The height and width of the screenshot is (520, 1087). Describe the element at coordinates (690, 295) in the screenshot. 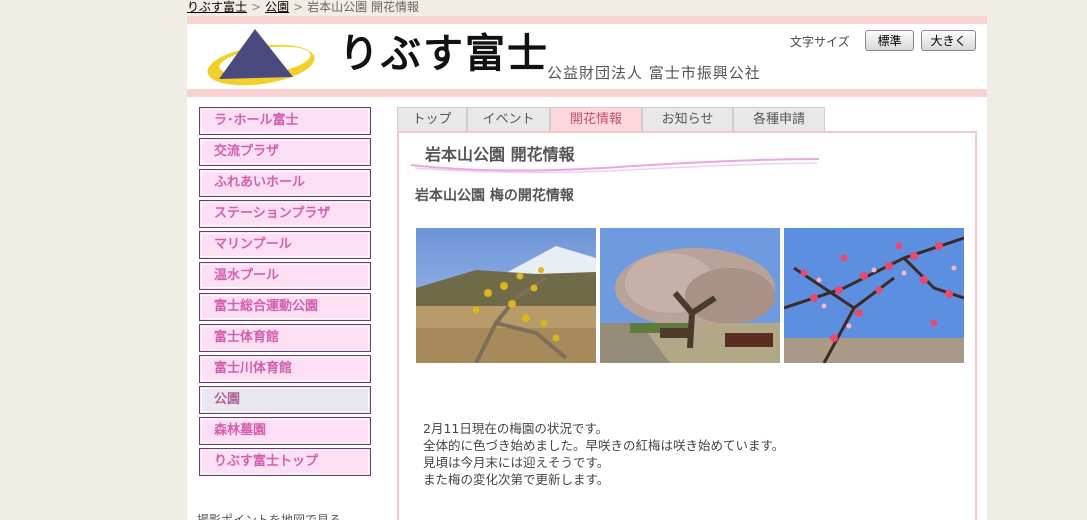

I see `photo-plum-tree` at that location.